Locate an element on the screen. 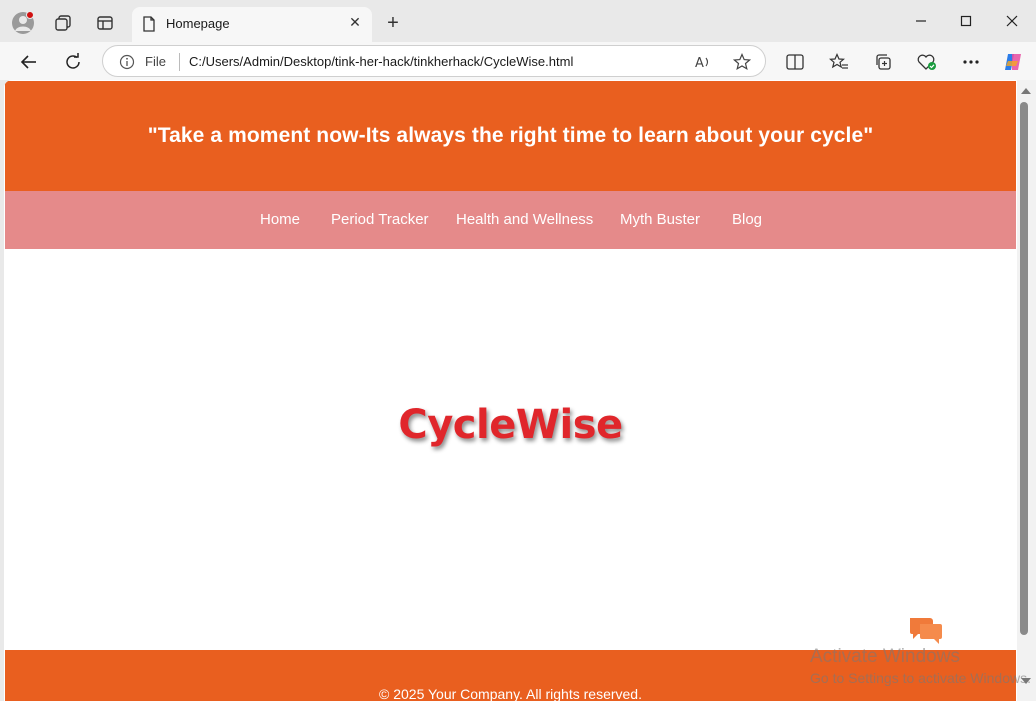  minimize-icon is located at coordinates (921, 21).